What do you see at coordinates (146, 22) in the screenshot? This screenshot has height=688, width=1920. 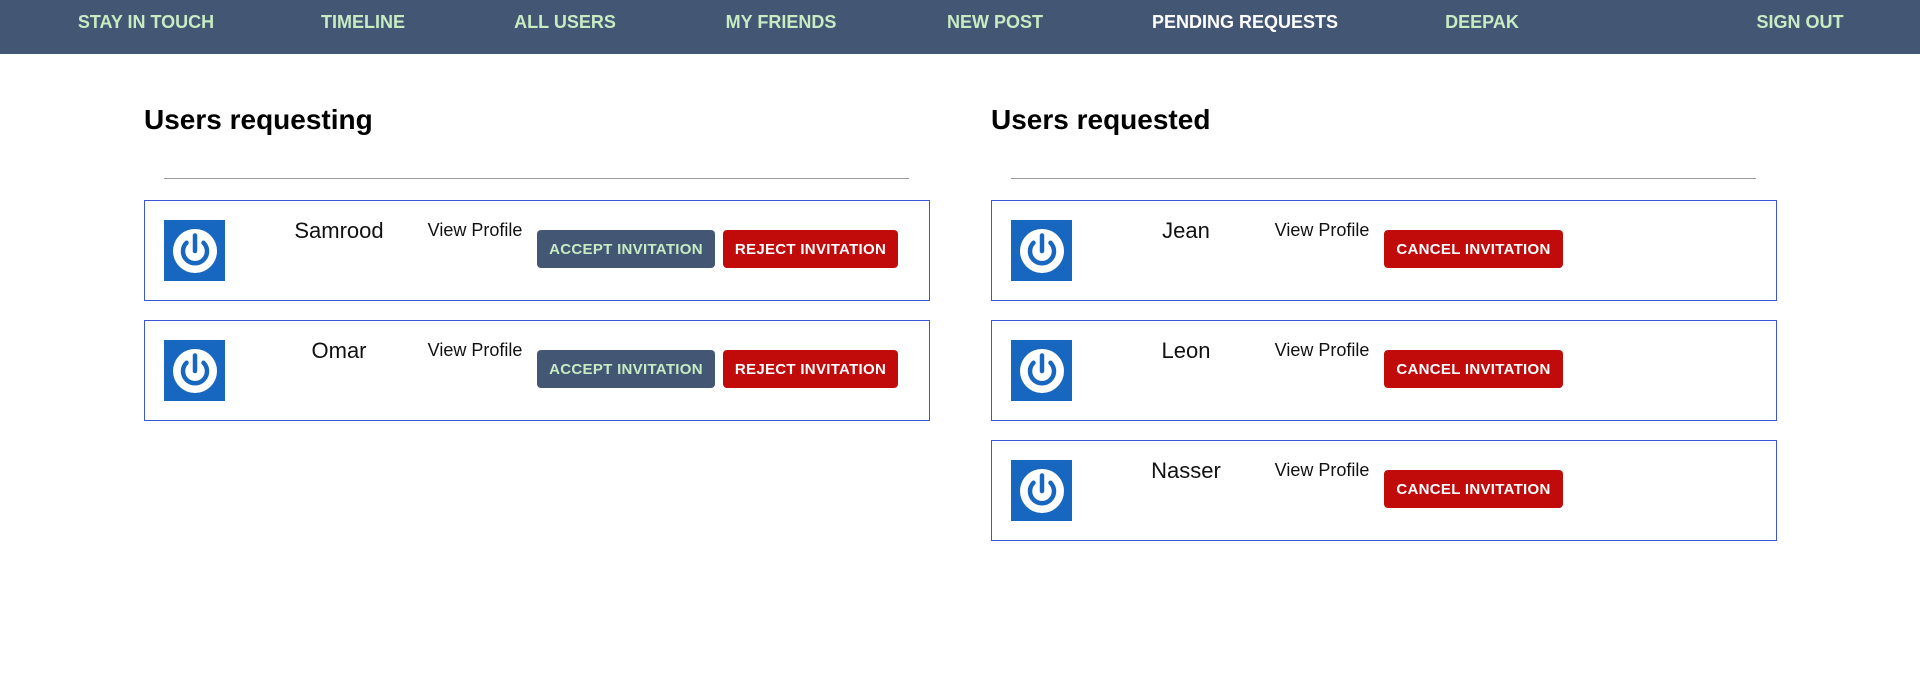 I see `nav-stay-in-touch: STAY IN TOUCH` at bounding box center [146, 22].